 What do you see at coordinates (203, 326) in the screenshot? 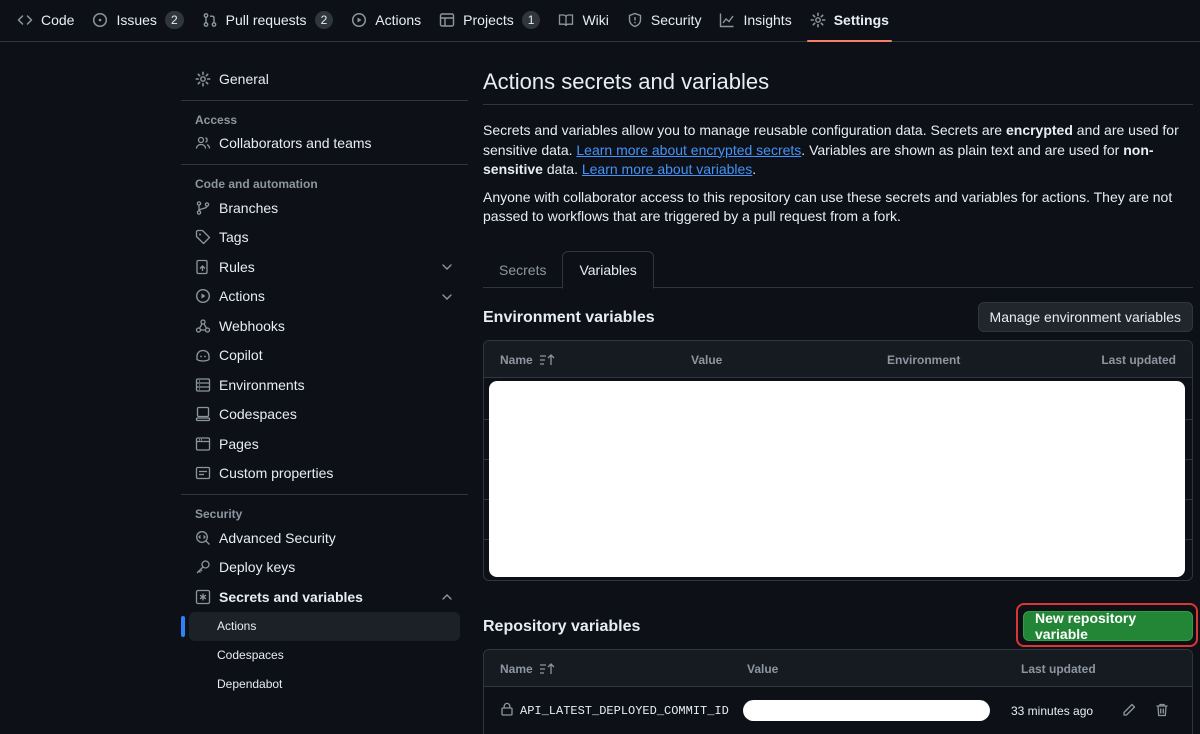
I see `webhook-icon` at bounding box center [203, 326].